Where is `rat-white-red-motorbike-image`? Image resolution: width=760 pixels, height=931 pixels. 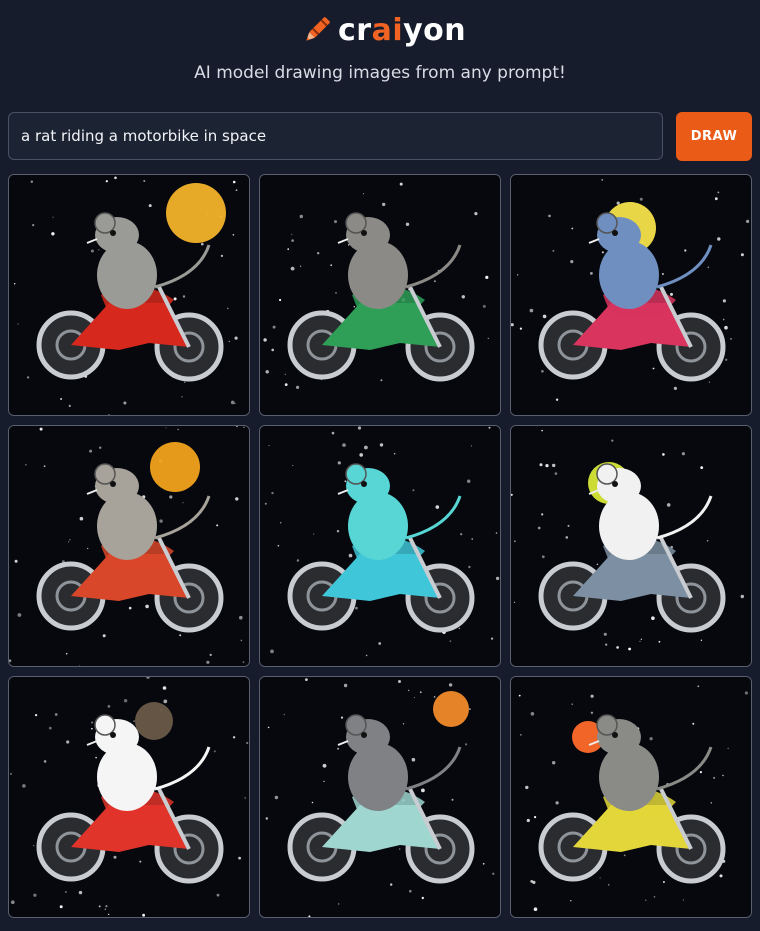
rat-white-red-motorbike-image is located at coordinates (129, 797).